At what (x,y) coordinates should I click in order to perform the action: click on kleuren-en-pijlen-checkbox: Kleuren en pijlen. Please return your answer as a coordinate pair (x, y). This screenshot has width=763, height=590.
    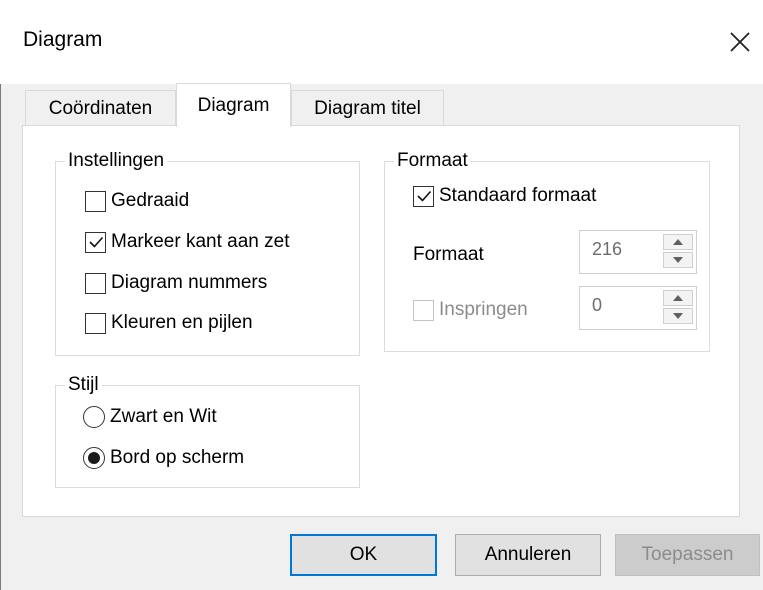
    Looking at the image, I should click on (169, 323).